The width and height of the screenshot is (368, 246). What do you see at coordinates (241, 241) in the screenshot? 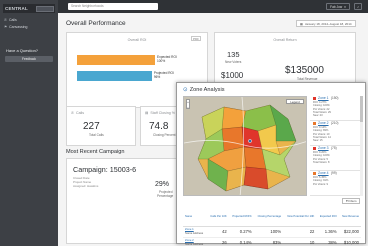
I see `table-cell-proj: 0.14%` at bounding box center [241, 241].